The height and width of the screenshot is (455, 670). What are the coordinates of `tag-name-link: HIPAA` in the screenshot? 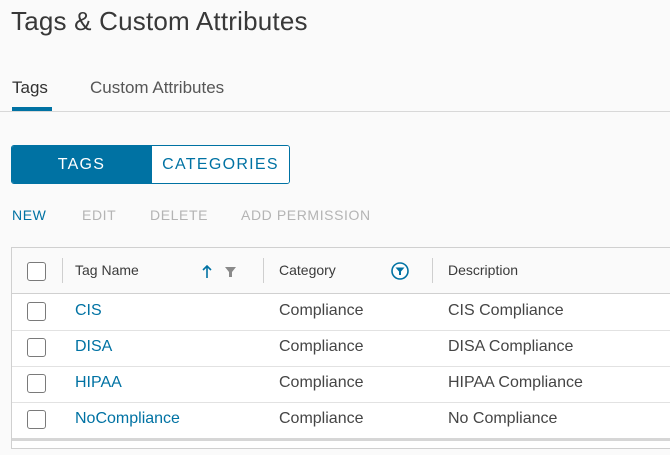 It's located at (98, 383).